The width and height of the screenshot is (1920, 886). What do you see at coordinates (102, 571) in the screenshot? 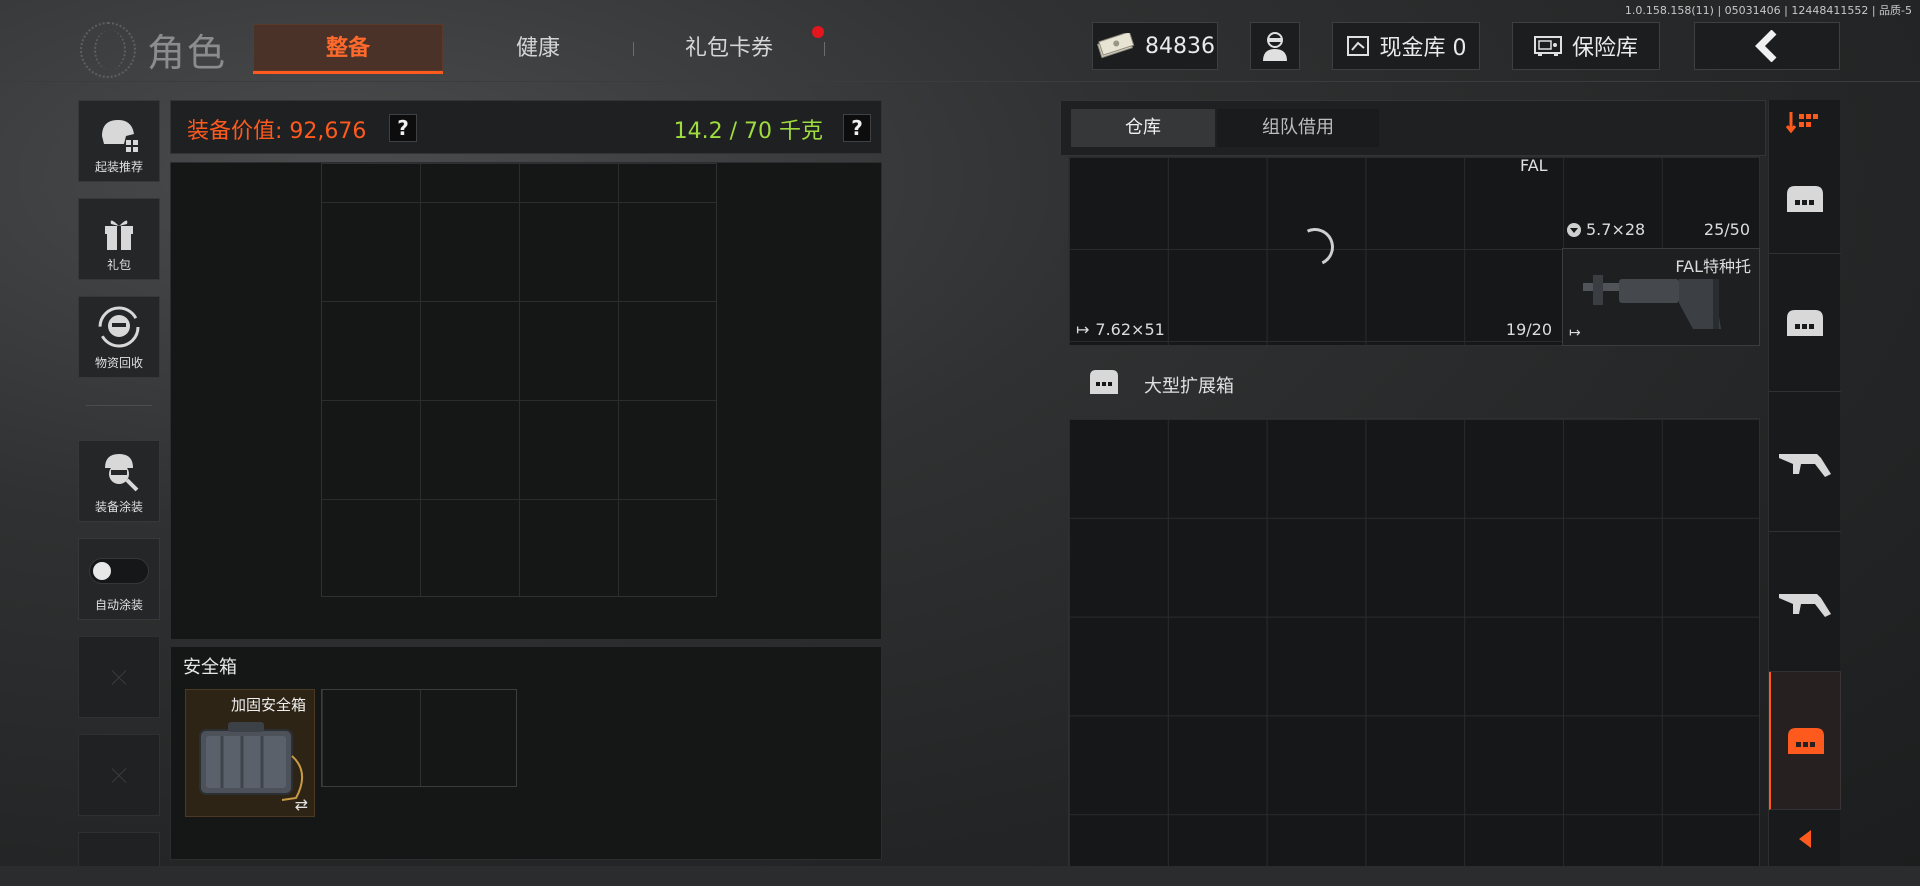
I see `toggle-knob` at bounding box center [102, 571].